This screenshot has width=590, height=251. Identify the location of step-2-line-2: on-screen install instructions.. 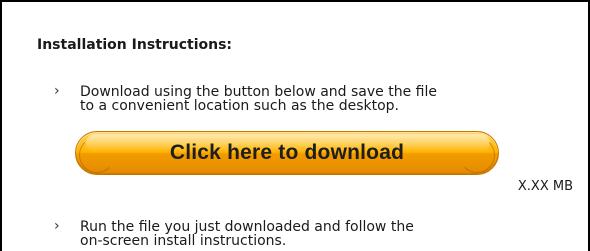
(183, 241).